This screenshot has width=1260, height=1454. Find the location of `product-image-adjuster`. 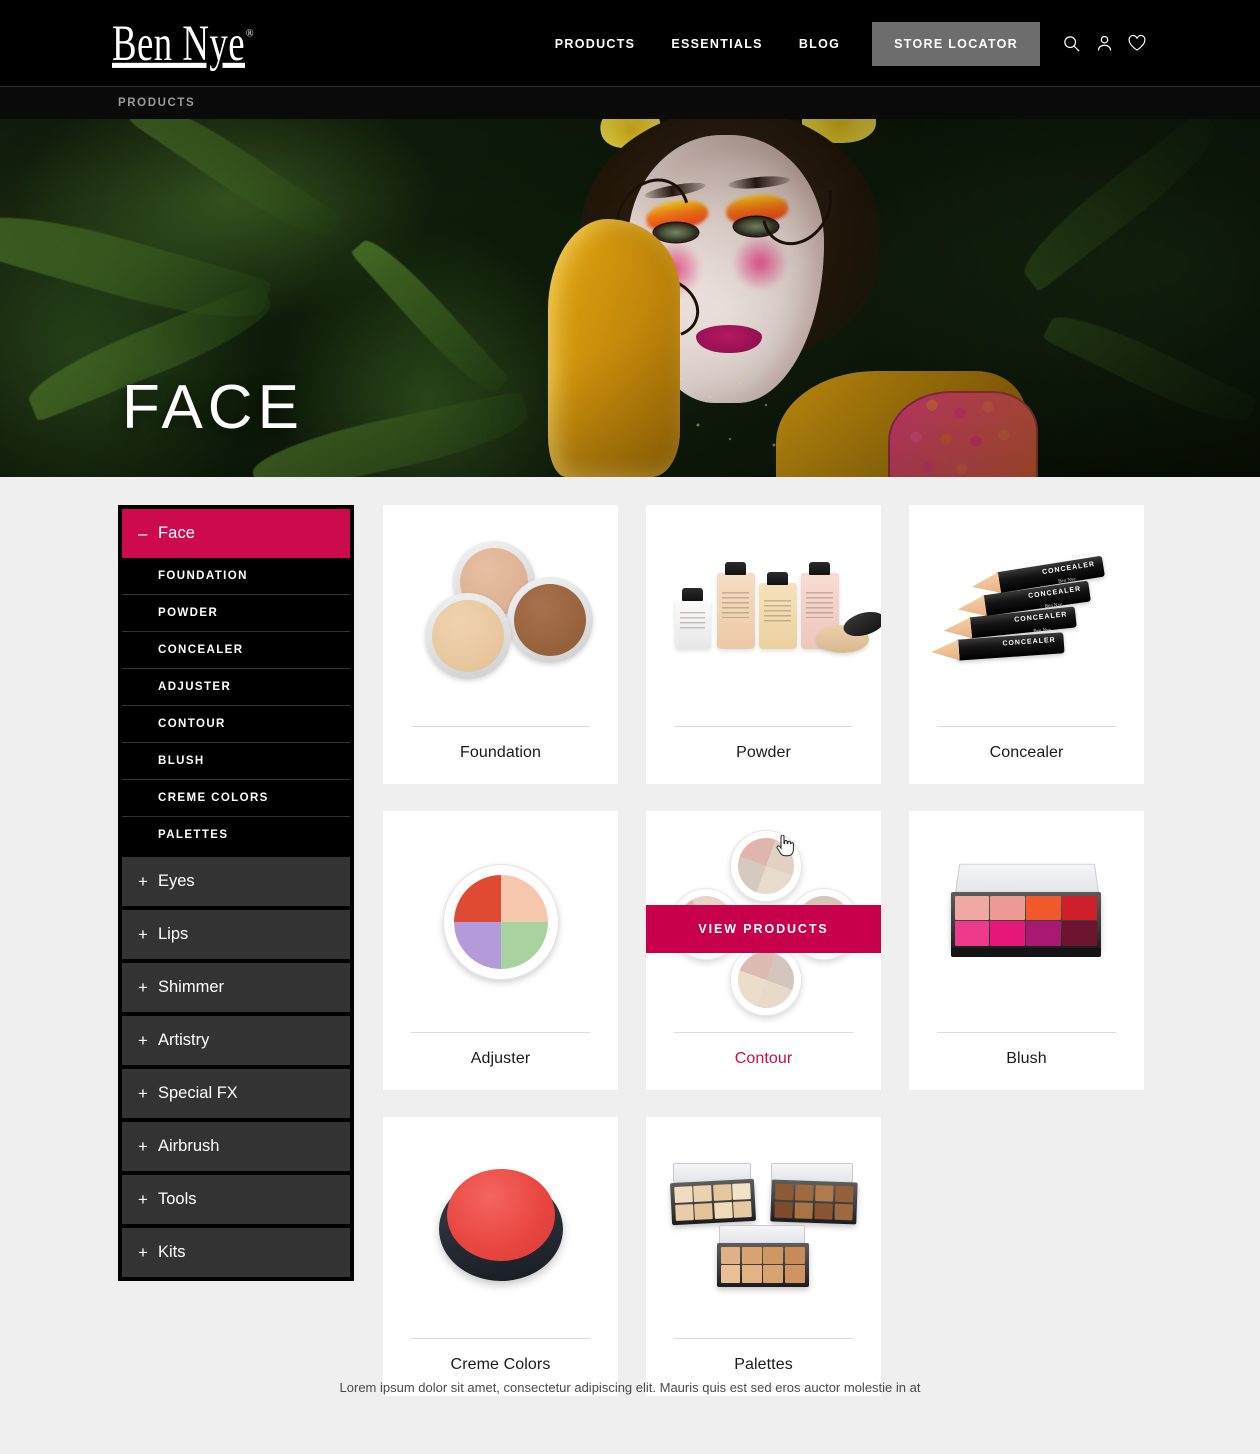

product-image-adjuster is located at coordinates (500, 921).